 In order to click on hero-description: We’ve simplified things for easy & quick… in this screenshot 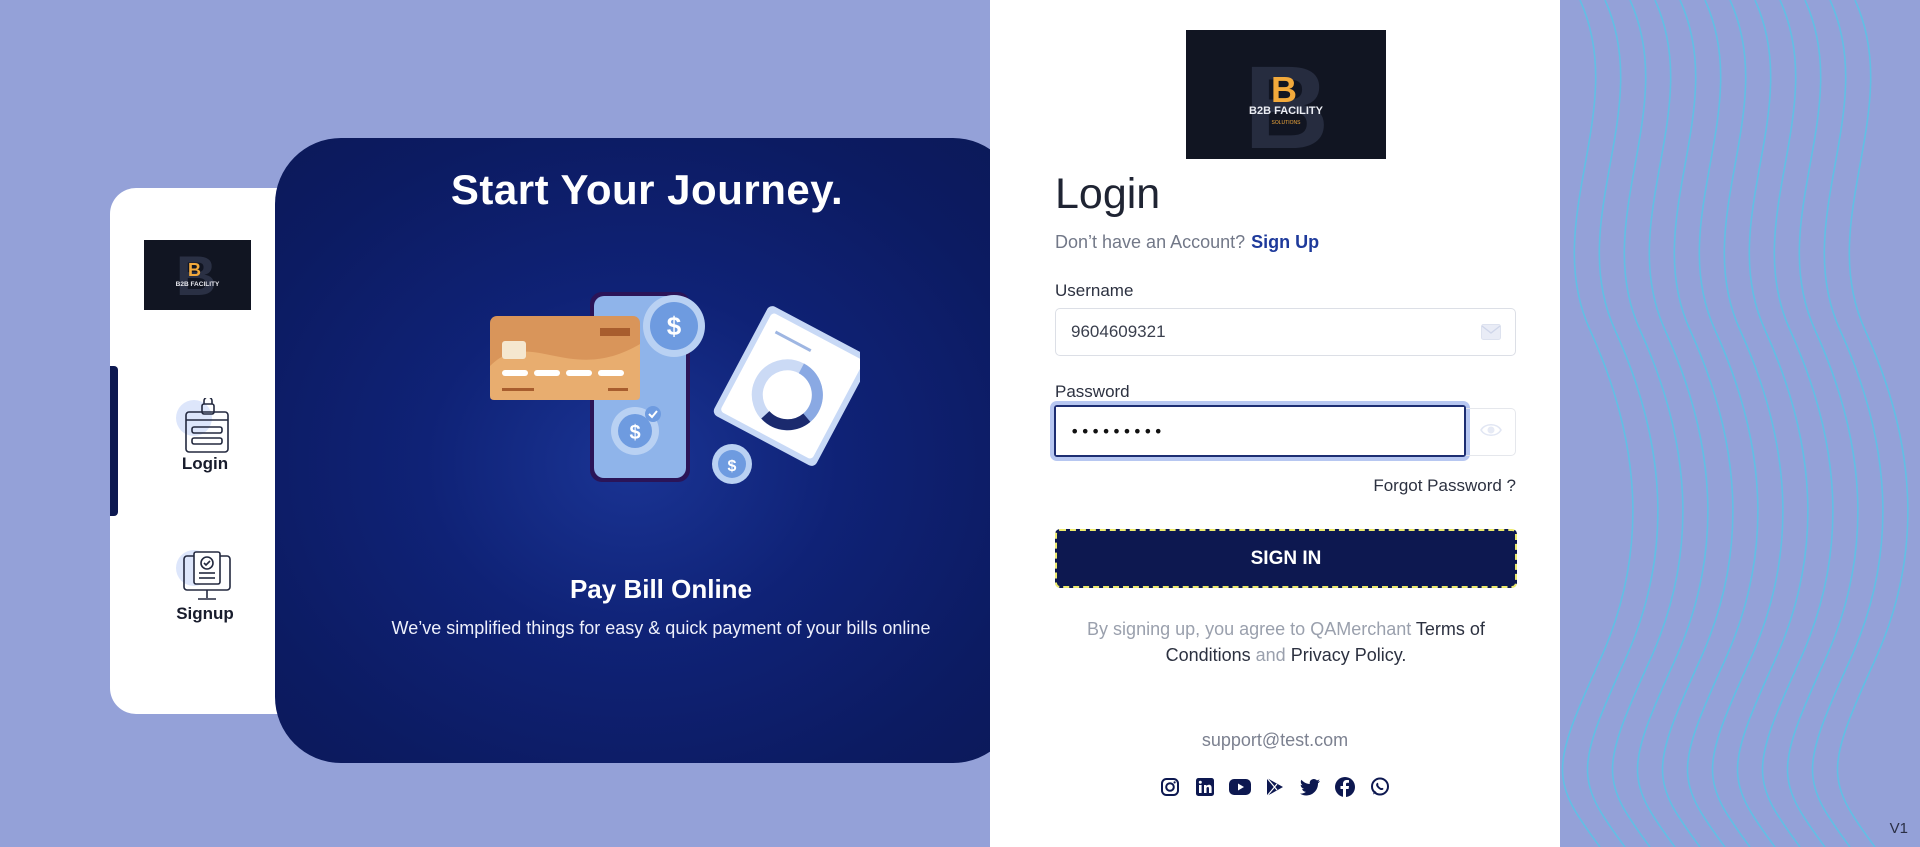, I will do `click(661, 628)`.